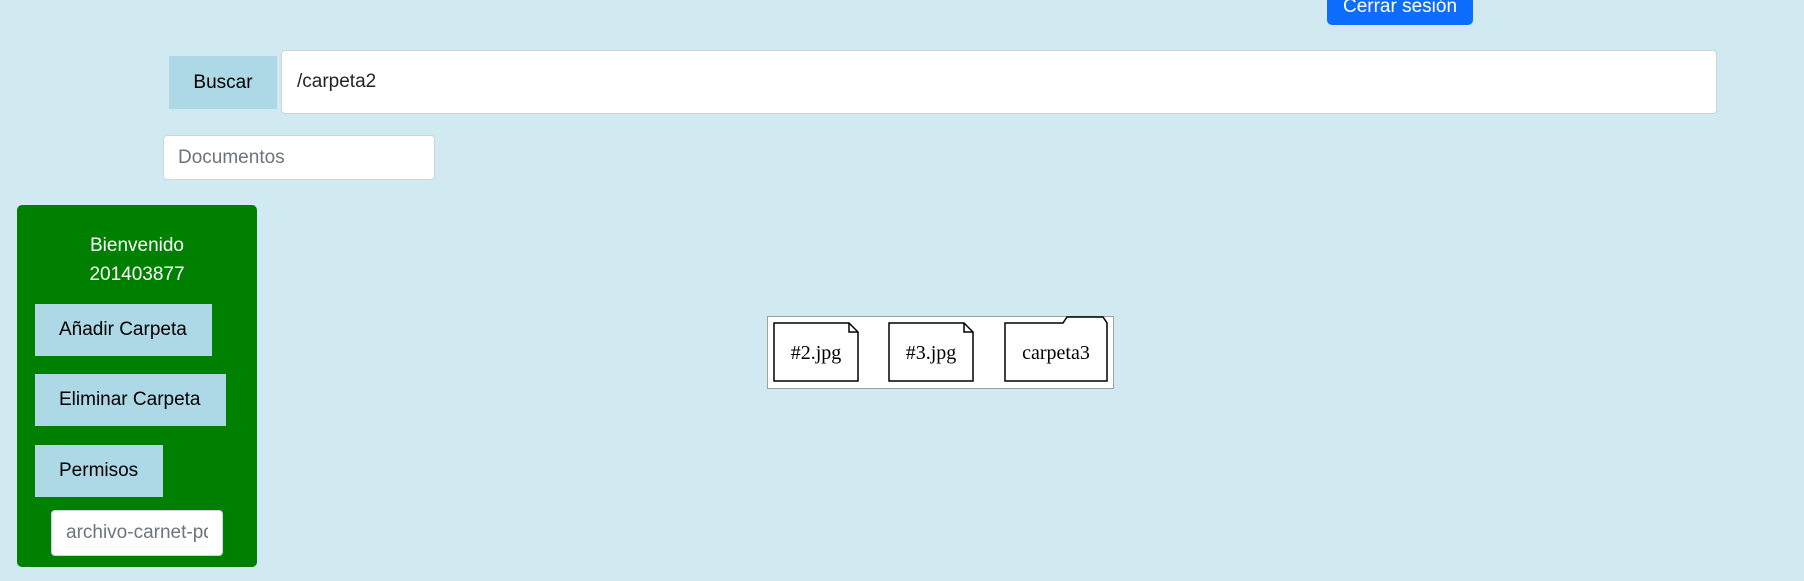 The width and height of the screenshot is (1804, 581). What do you see at coordinates (137, 533) in the screenshot?
I see `file-name-input` at bounding box center [137, 533].